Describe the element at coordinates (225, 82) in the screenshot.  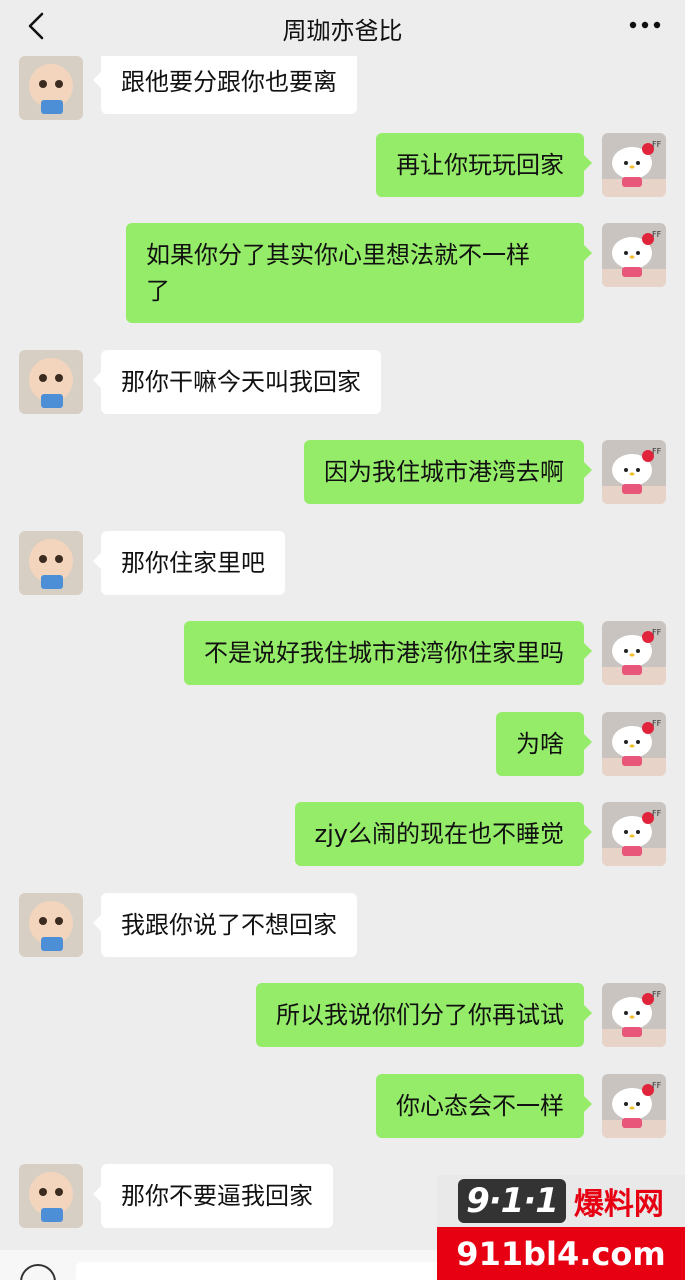
I see `message-bubble: 跟他要分跟你也要离` at that location.